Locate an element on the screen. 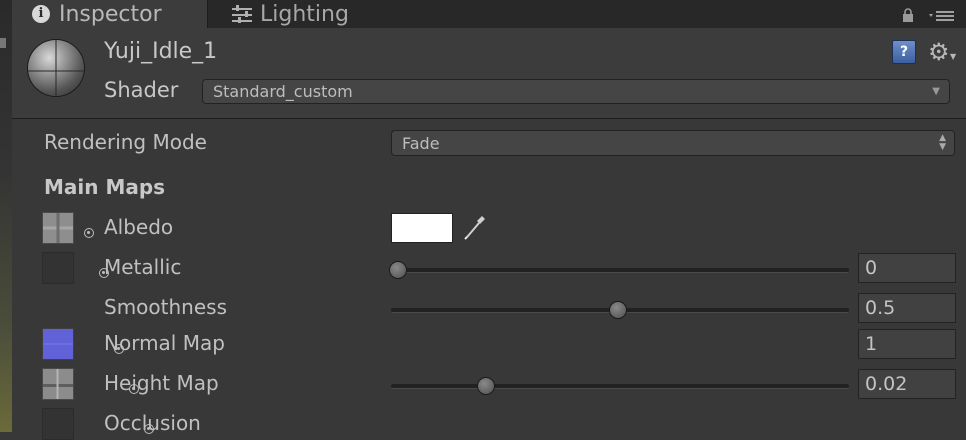 This screenshot has height=440, width=966. metallic-slider-track is located at coordinates (620, 270).